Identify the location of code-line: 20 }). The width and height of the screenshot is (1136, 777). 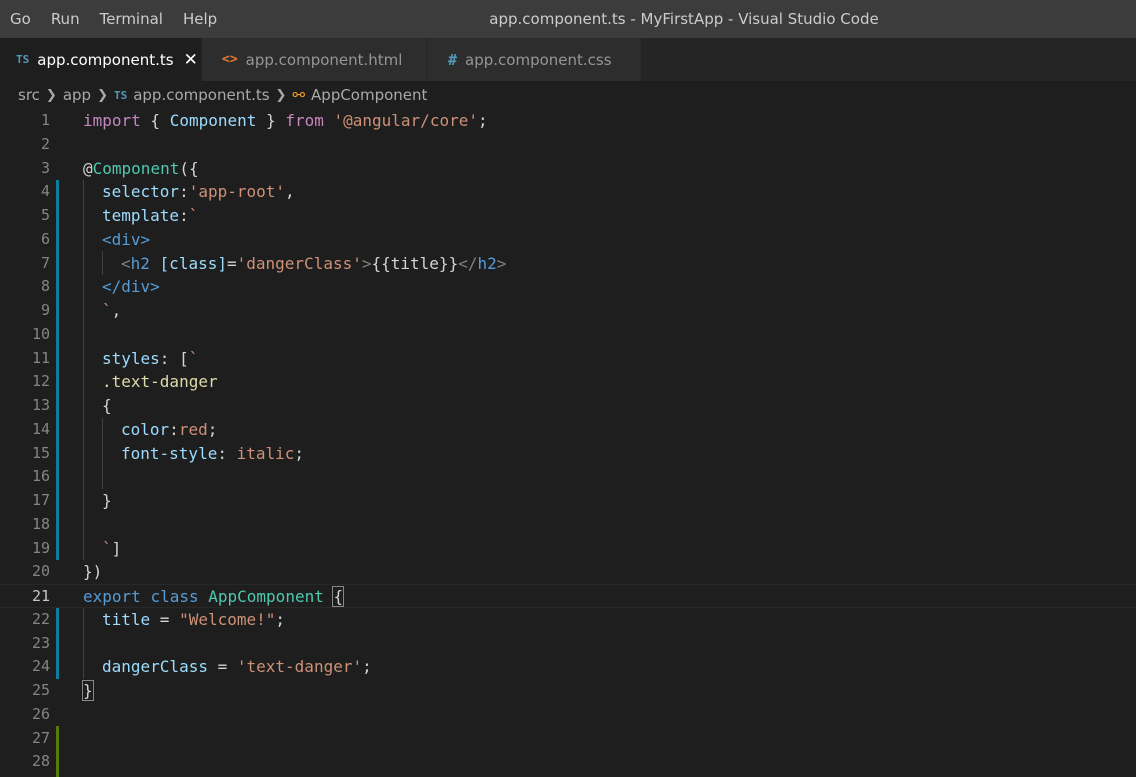
(568, 572).